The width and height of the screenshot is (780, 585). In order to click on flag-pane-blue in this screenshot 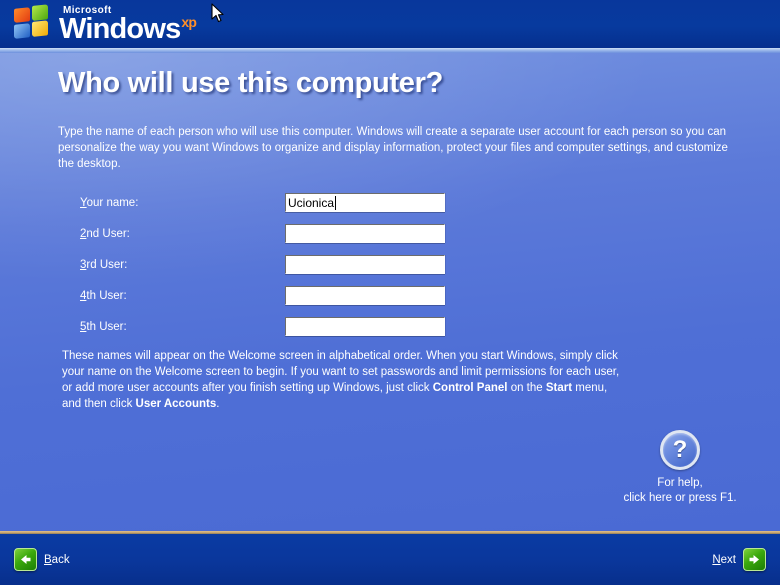, I will do `click(22, 31)`.